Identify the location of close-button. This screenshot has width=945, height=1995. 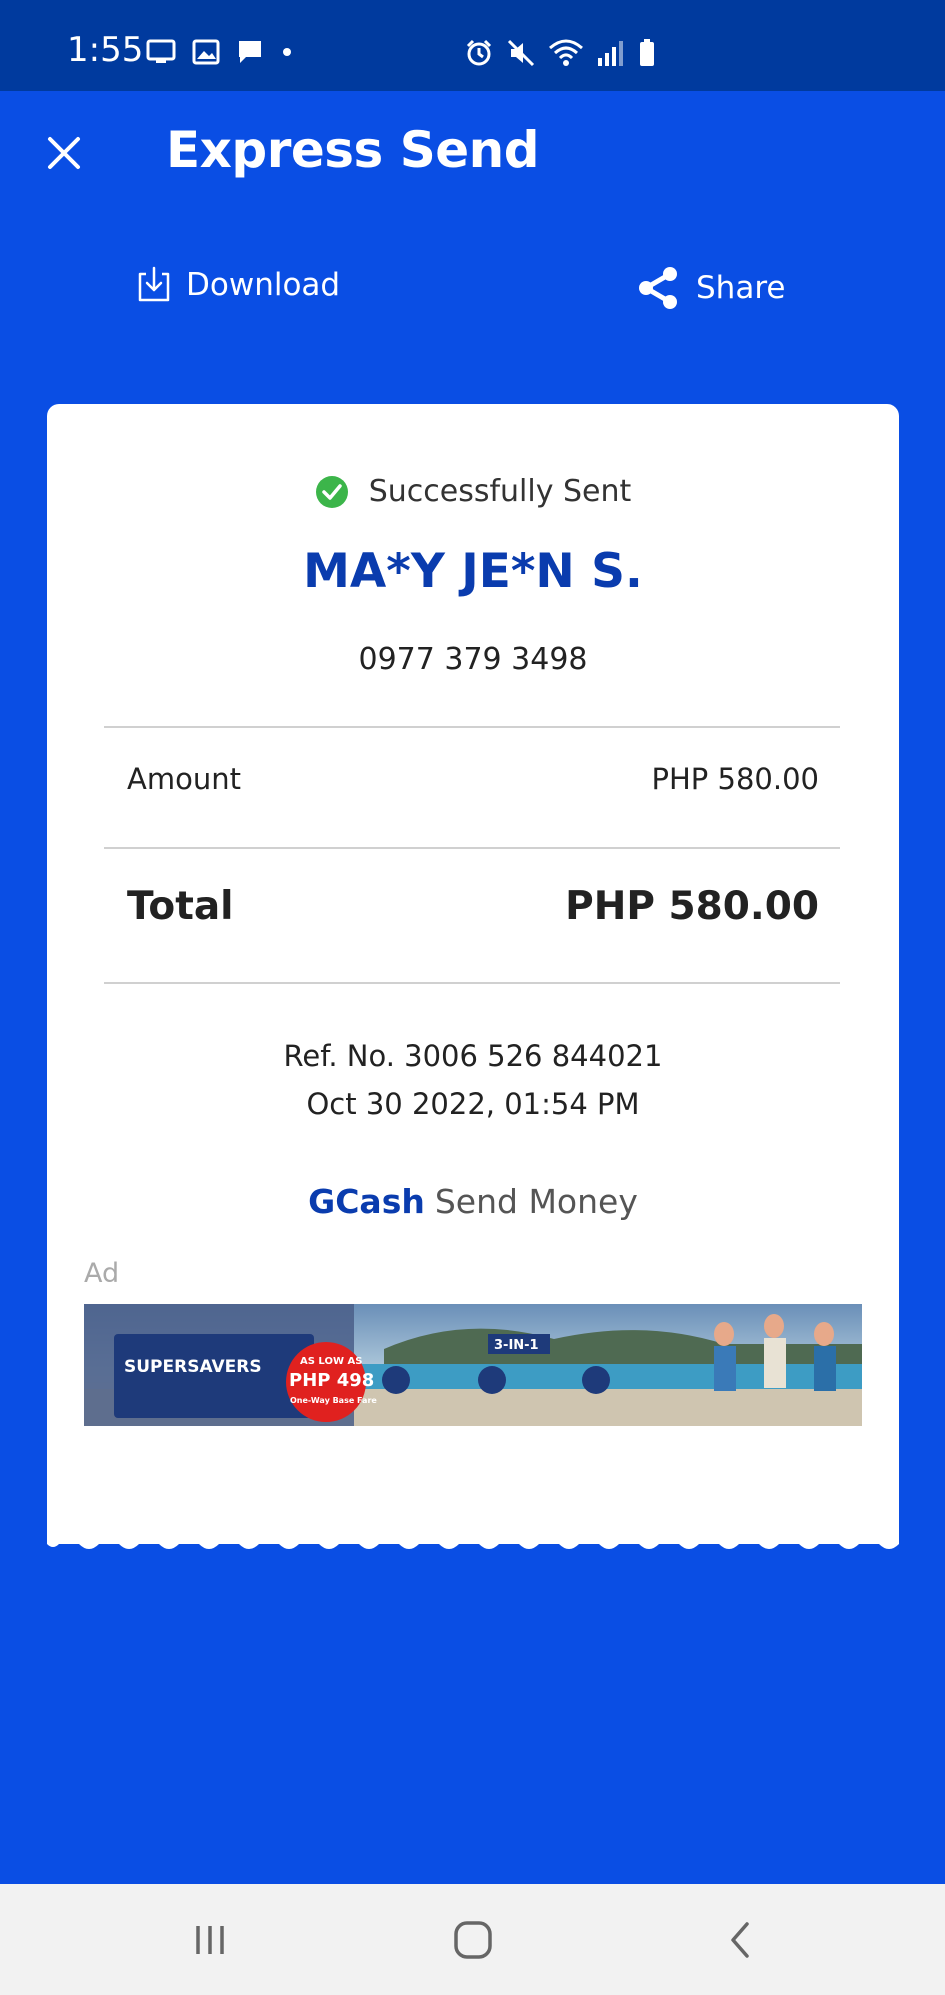
(64, 153).